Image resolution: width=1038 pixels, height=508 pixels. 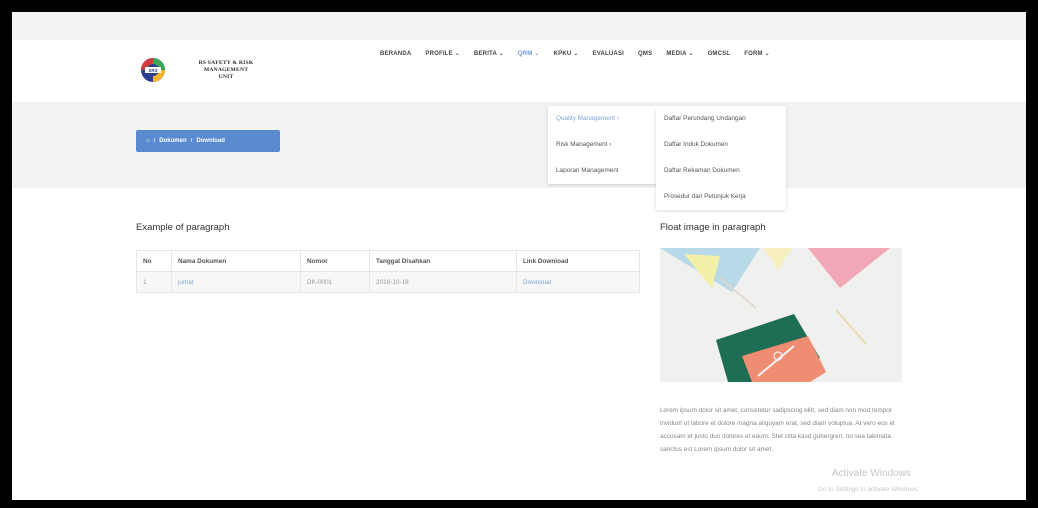 What do you see at coordinates (154, 282) in the screenshot?
I see `table-cell: 1` at bounding box center [154, 282].